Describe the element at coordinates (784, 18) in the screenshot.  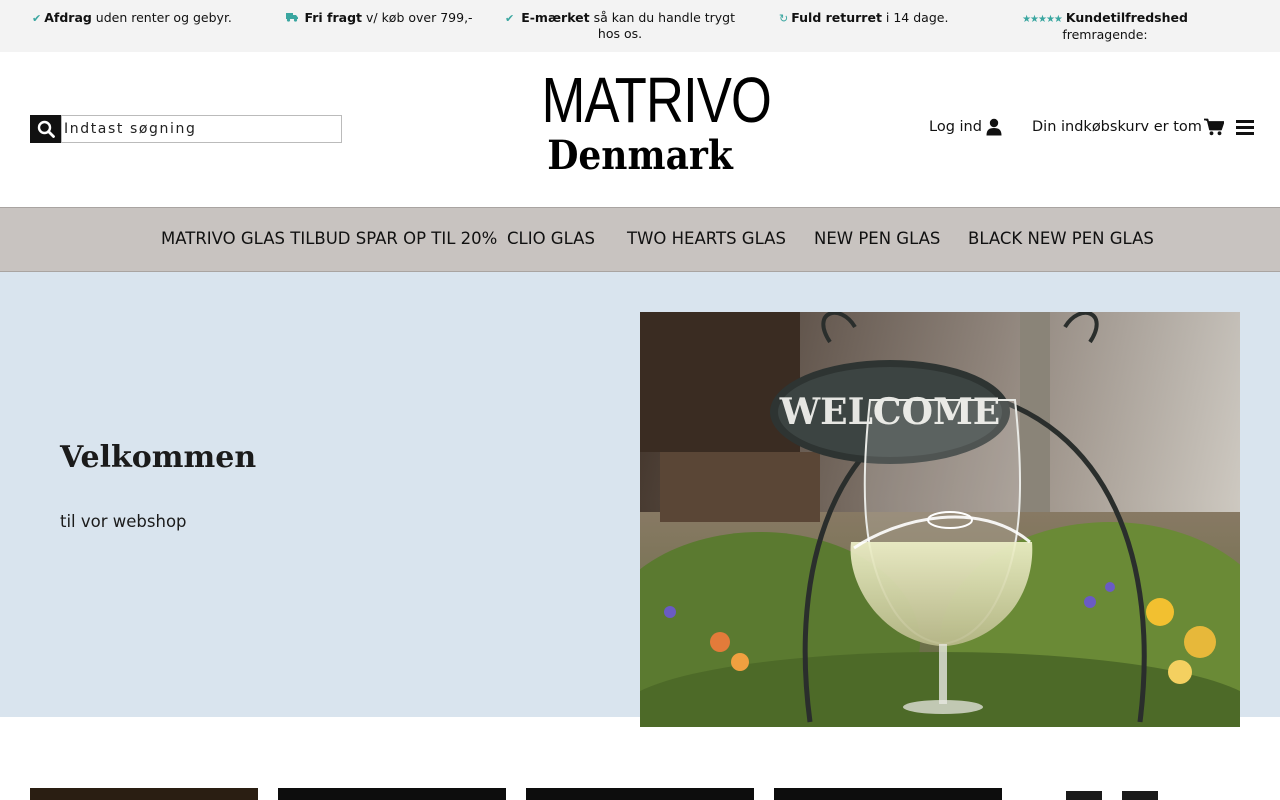
I see `refresh-icon: ↻` at that location.